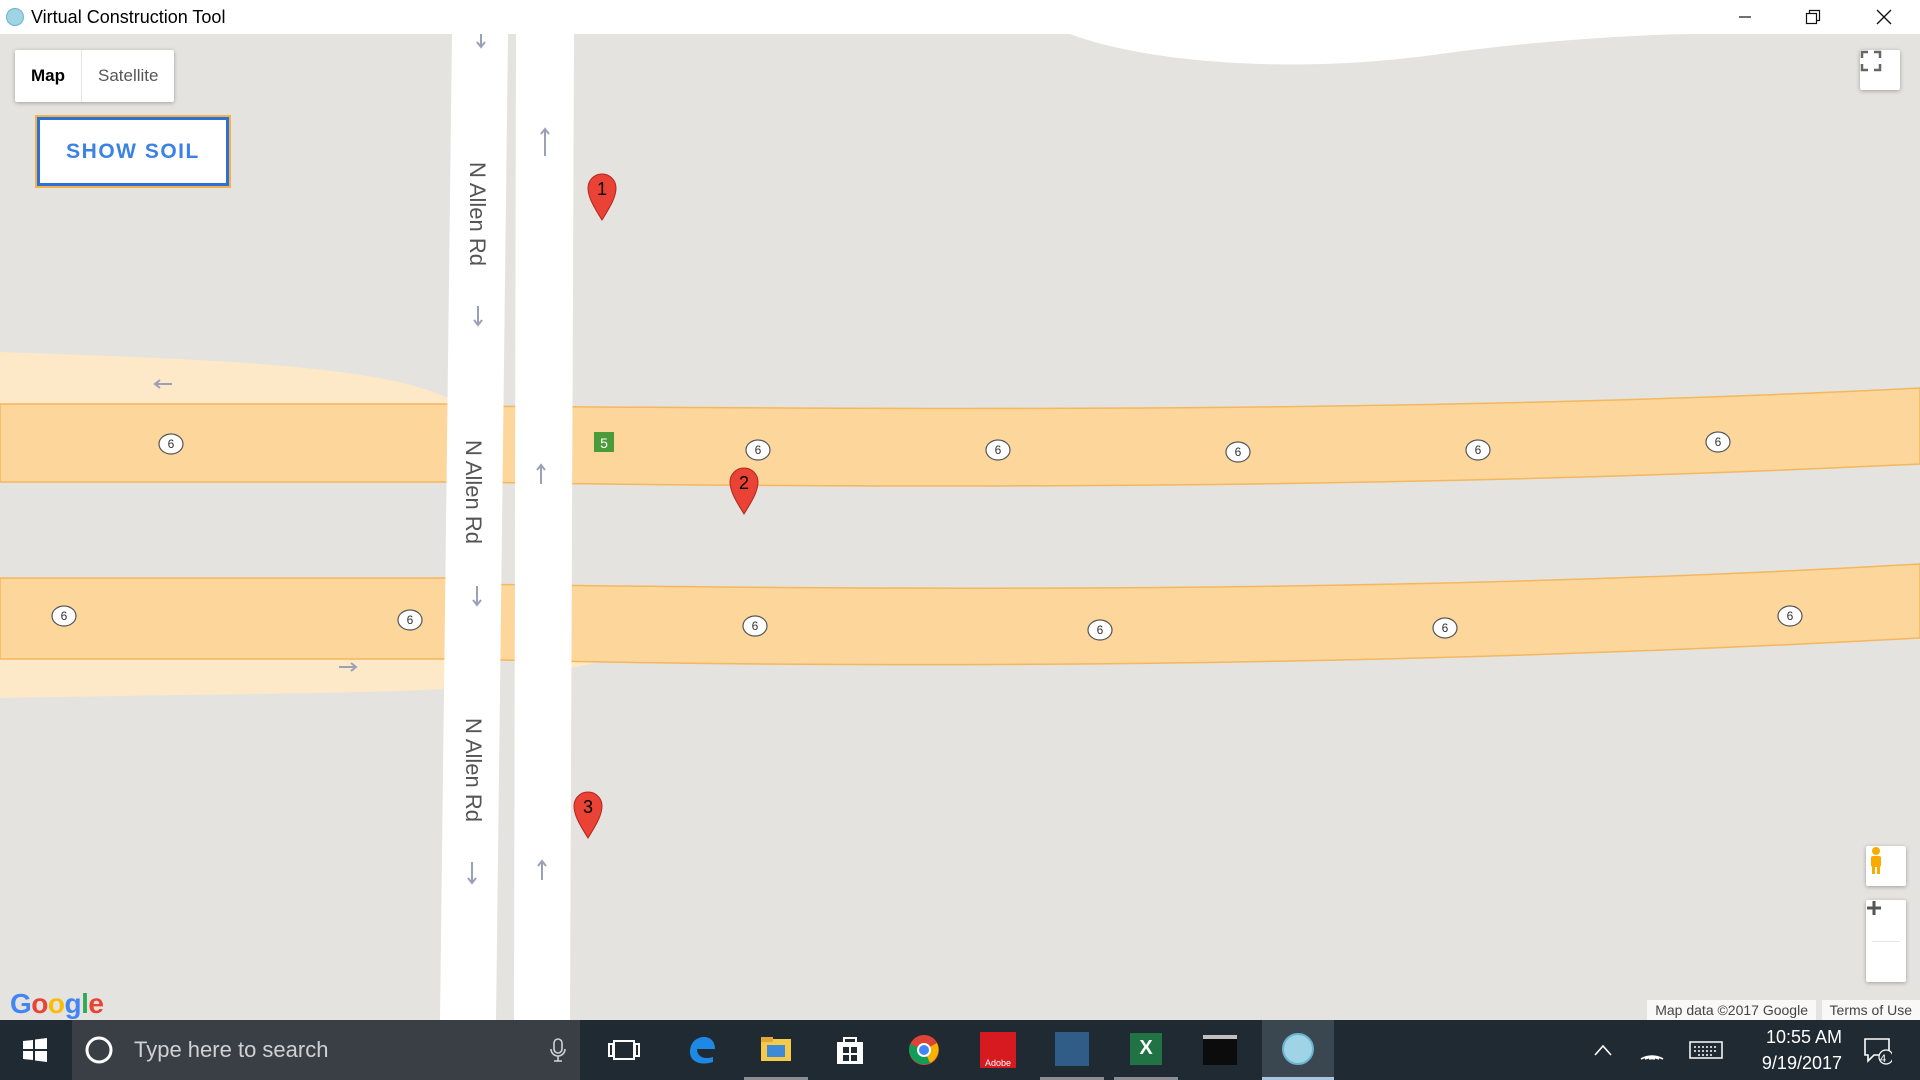 This screenshot has height=1080, width=1920. Describe the element at coordinates (230, 676) in the screenshot. I see `ramp-west-lower` at that location.